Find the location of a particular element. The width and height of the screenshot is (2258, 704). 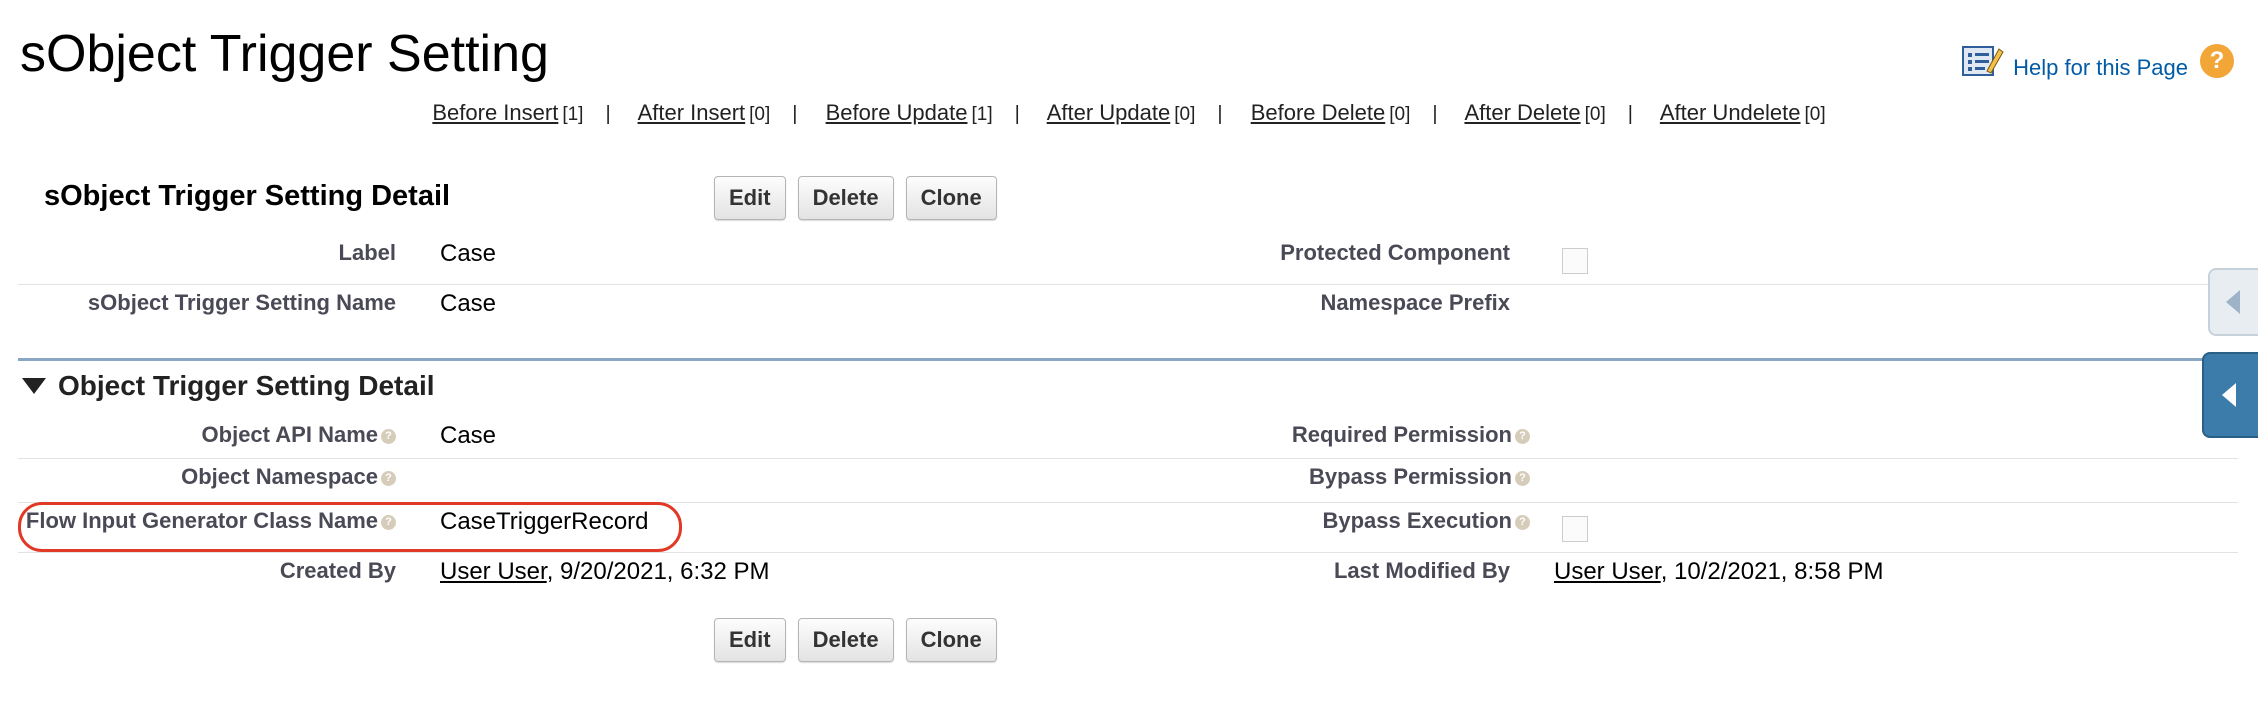

triangle-down-icon is located at coordinates (34, 386).